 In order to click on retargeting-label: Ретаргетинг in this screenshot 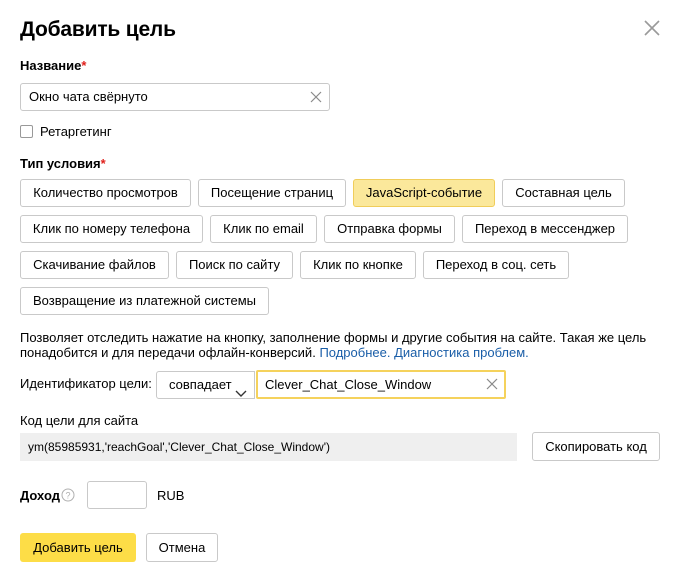, I will do `click(76, 131)`.